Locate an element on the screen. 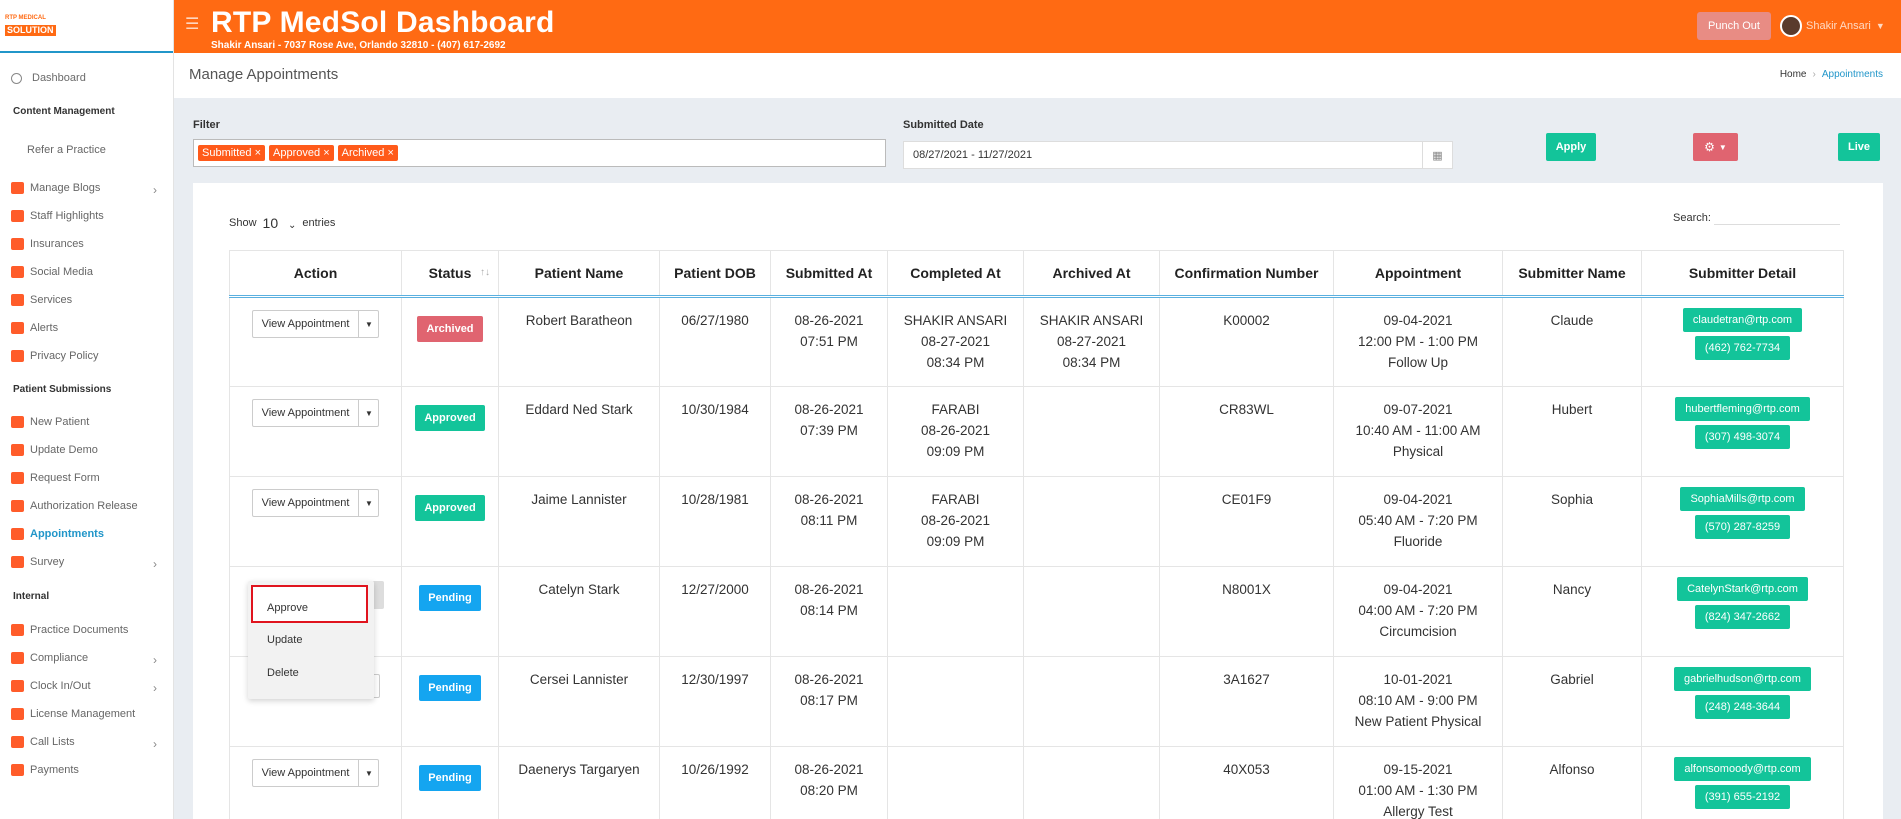  submitter-email-button: hubertfleming@rtp.com is located at coordinates (1742, 409).